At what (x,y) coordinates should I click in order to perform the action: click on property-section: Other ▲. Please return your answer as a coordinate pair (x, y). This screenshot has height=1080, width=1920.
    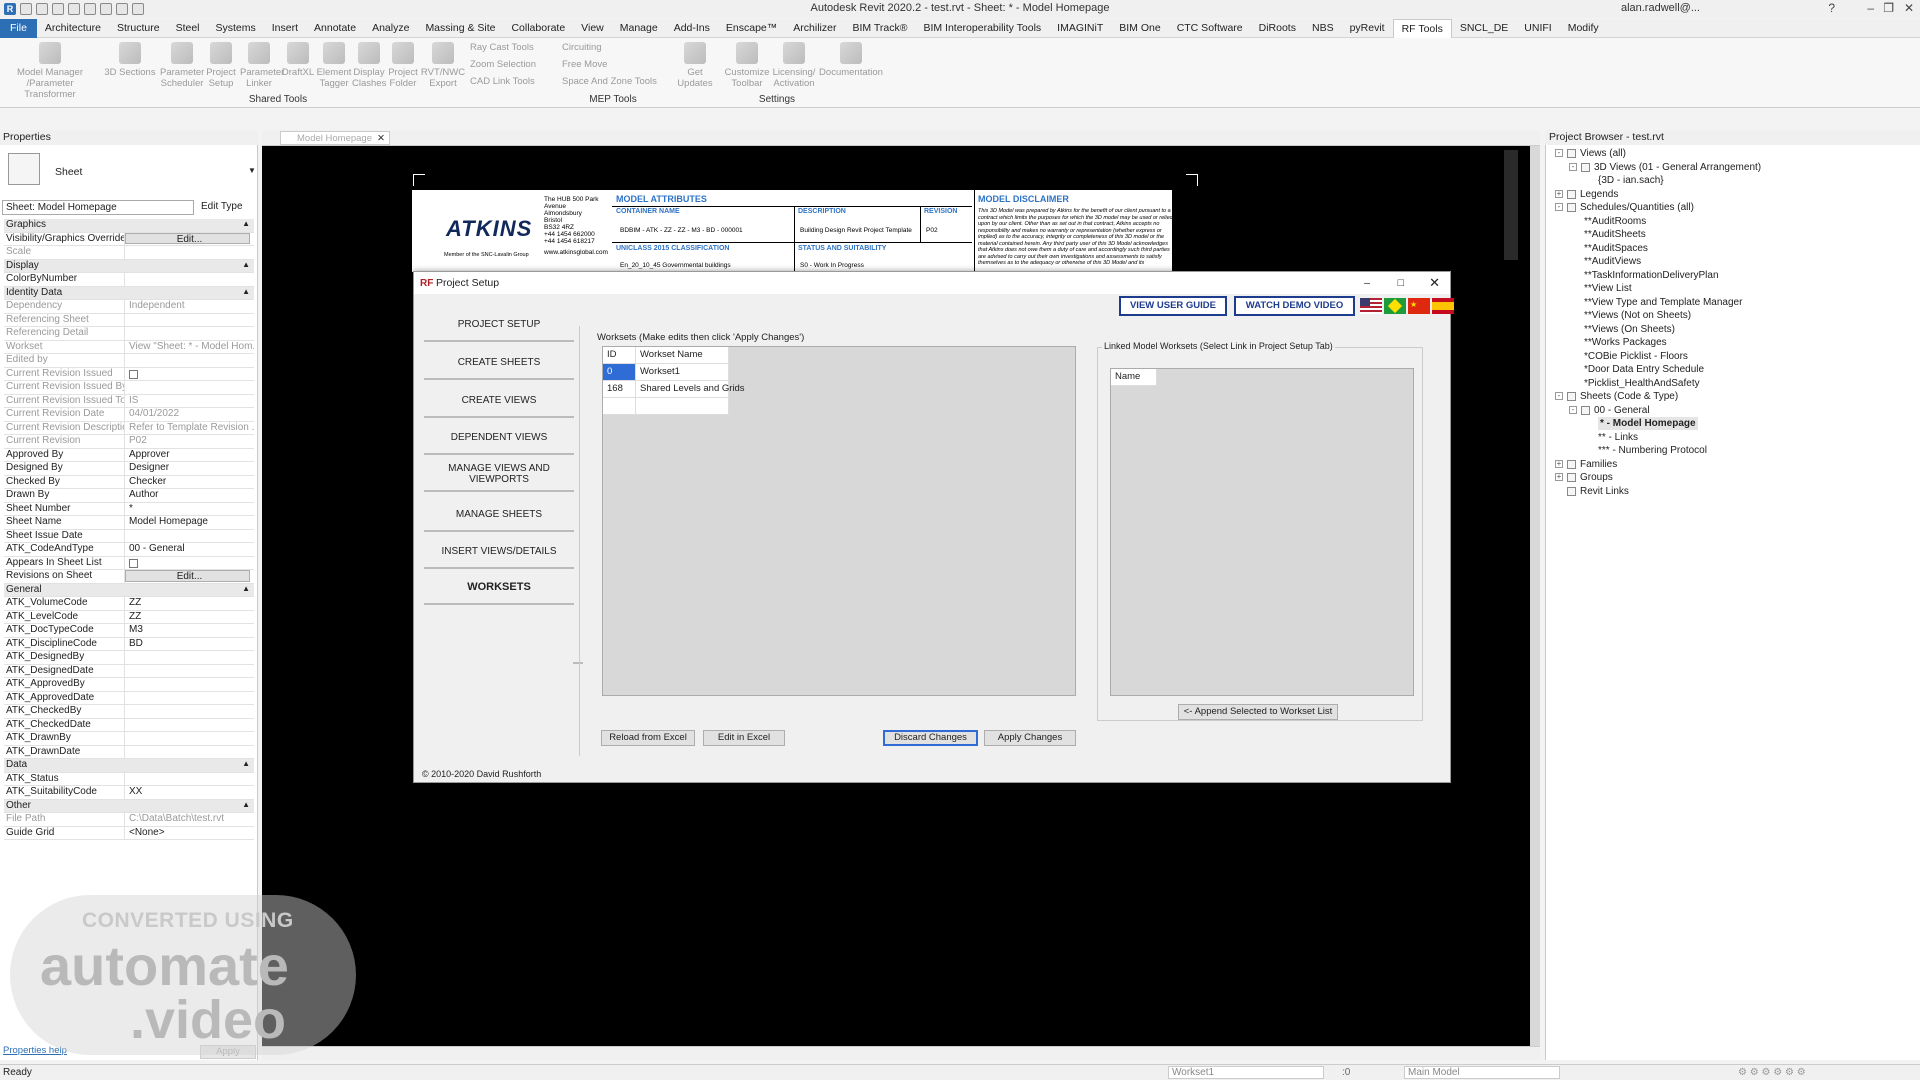
    Looking at the image, I should click on (129, 806).